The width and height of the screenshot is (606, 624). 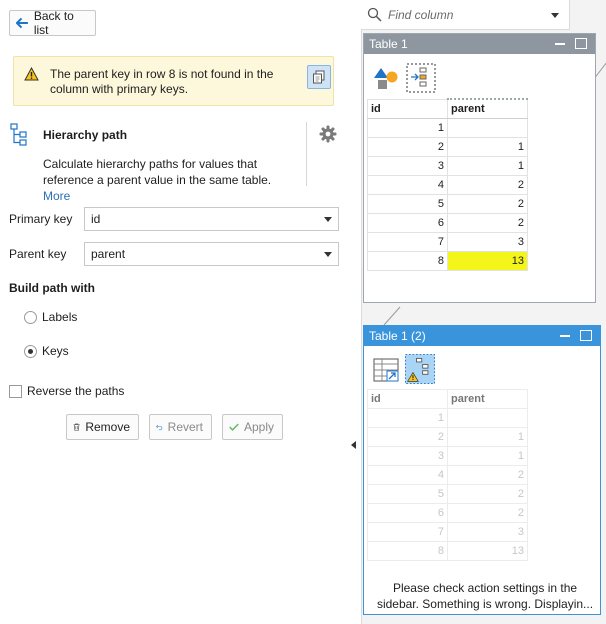 I want to click on shapes-icon, so click(x=387, y=80).